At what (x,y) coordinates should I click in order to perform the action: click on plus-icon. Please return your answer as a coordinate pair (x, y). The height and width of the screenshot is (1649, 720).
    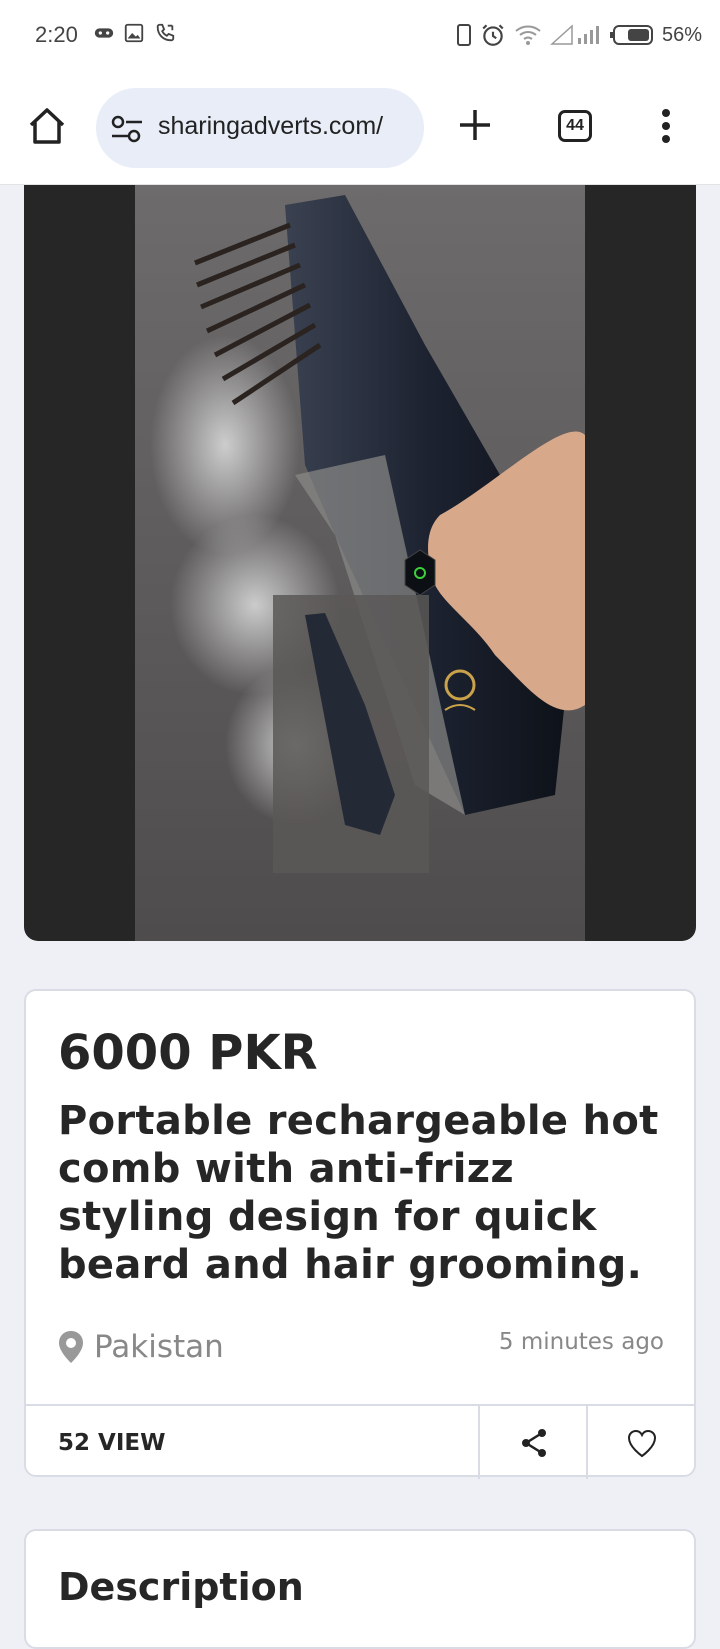
    Looking at the image, I should click on (475, 125).